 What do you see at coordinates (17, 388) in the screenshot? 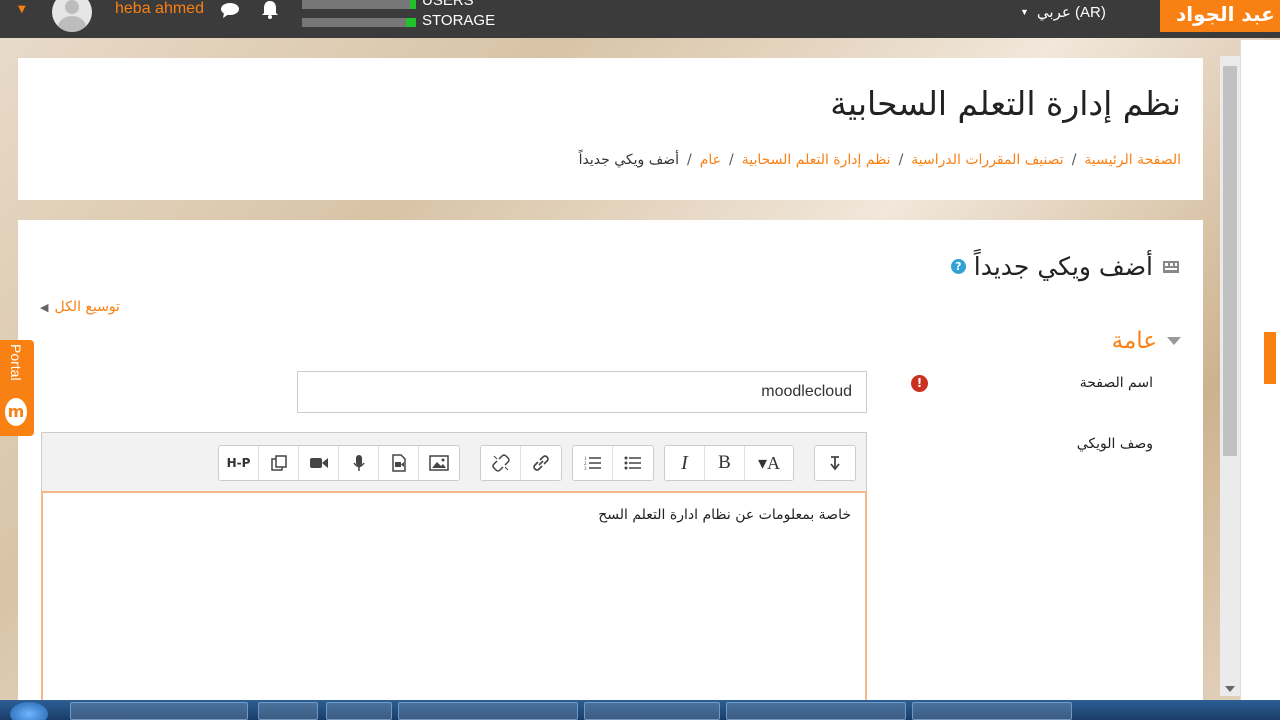
I see `portal-tab: Portal m` at bounding box center [17, 388].